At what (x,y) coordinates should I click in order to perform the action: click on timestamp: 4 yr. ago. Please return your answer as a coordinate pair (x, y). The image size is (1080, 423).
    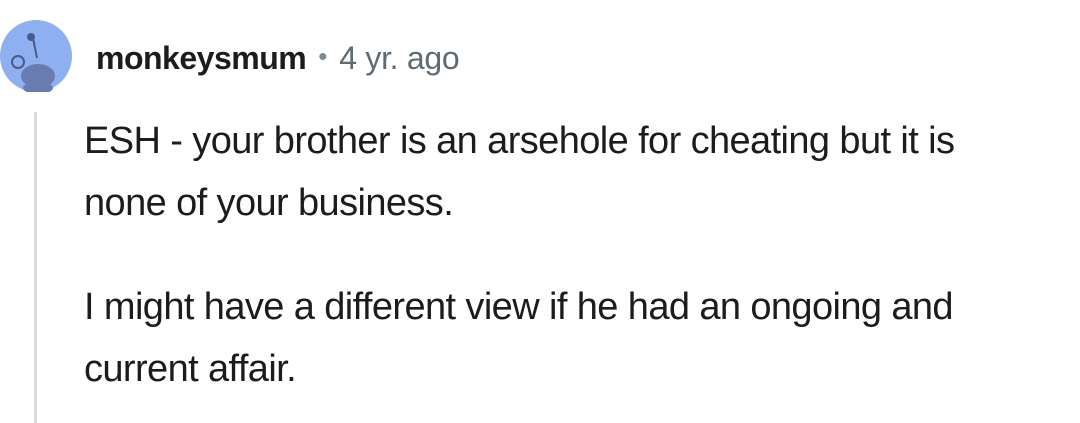
    Looking at the image, I should click on (399, 58).